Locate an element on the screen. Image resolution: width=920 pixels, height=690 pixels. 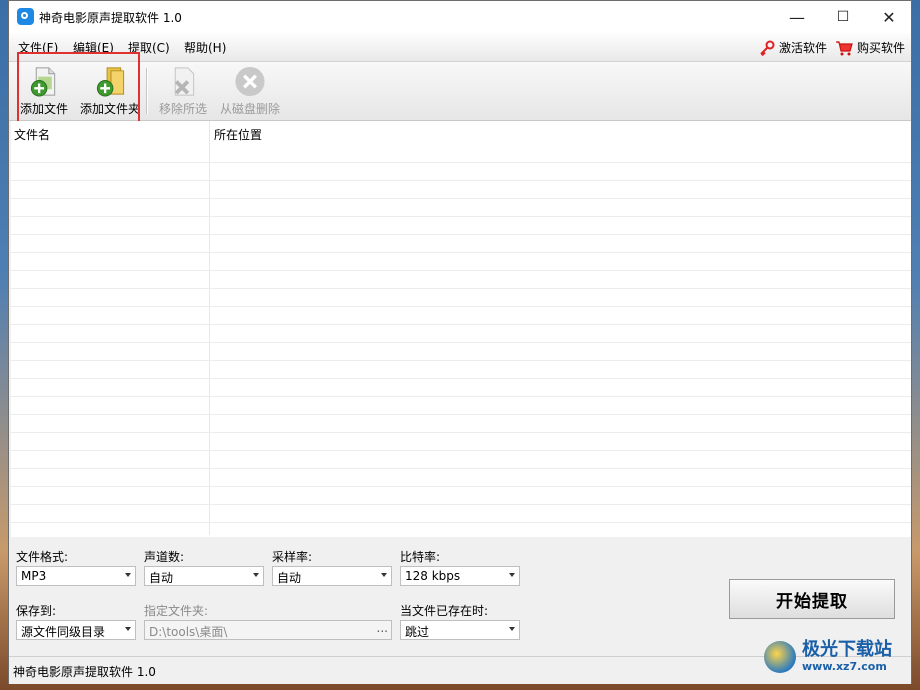
exists-value: 跳过 is located at coordinates (417, 632).